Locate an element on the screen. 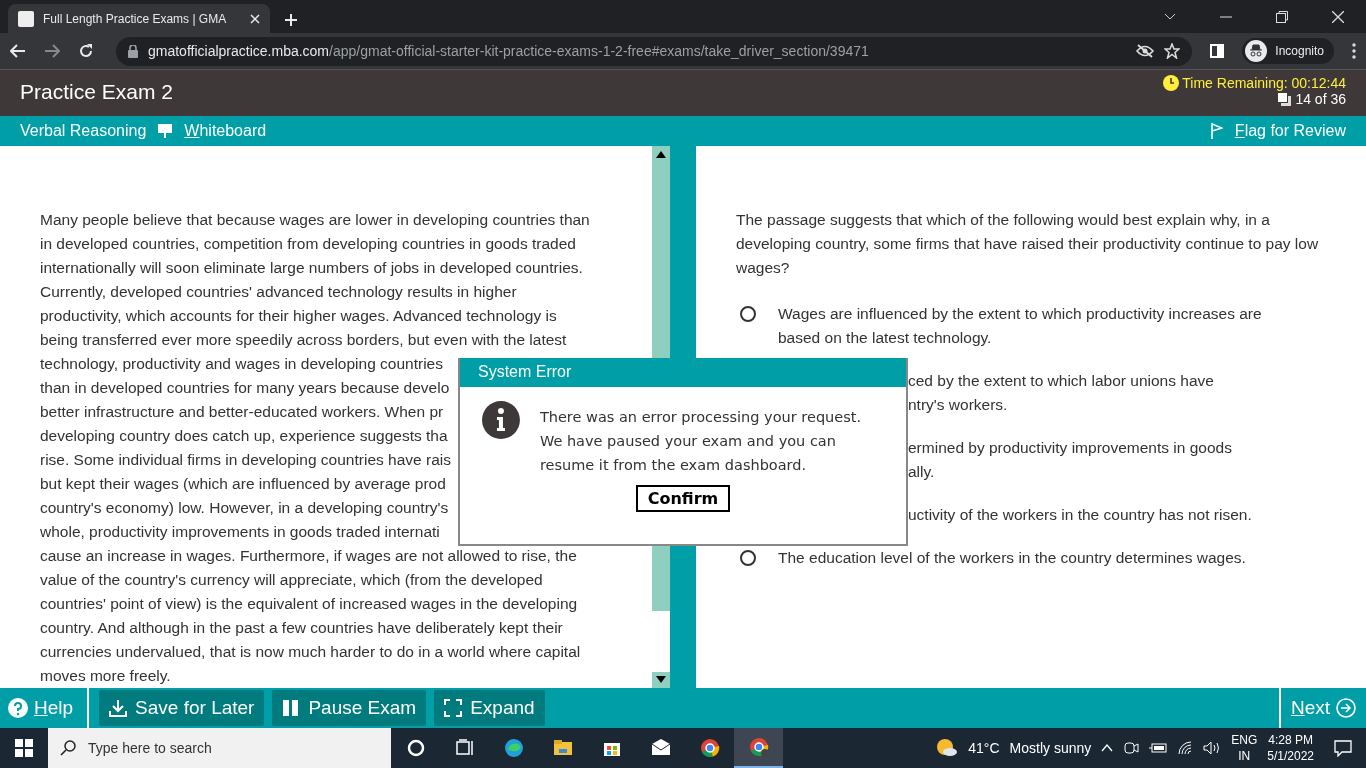 Image resolution: width=1366 pixels, height=768 pixels. dialog-title: System Error is located at coordinates (683, 372).